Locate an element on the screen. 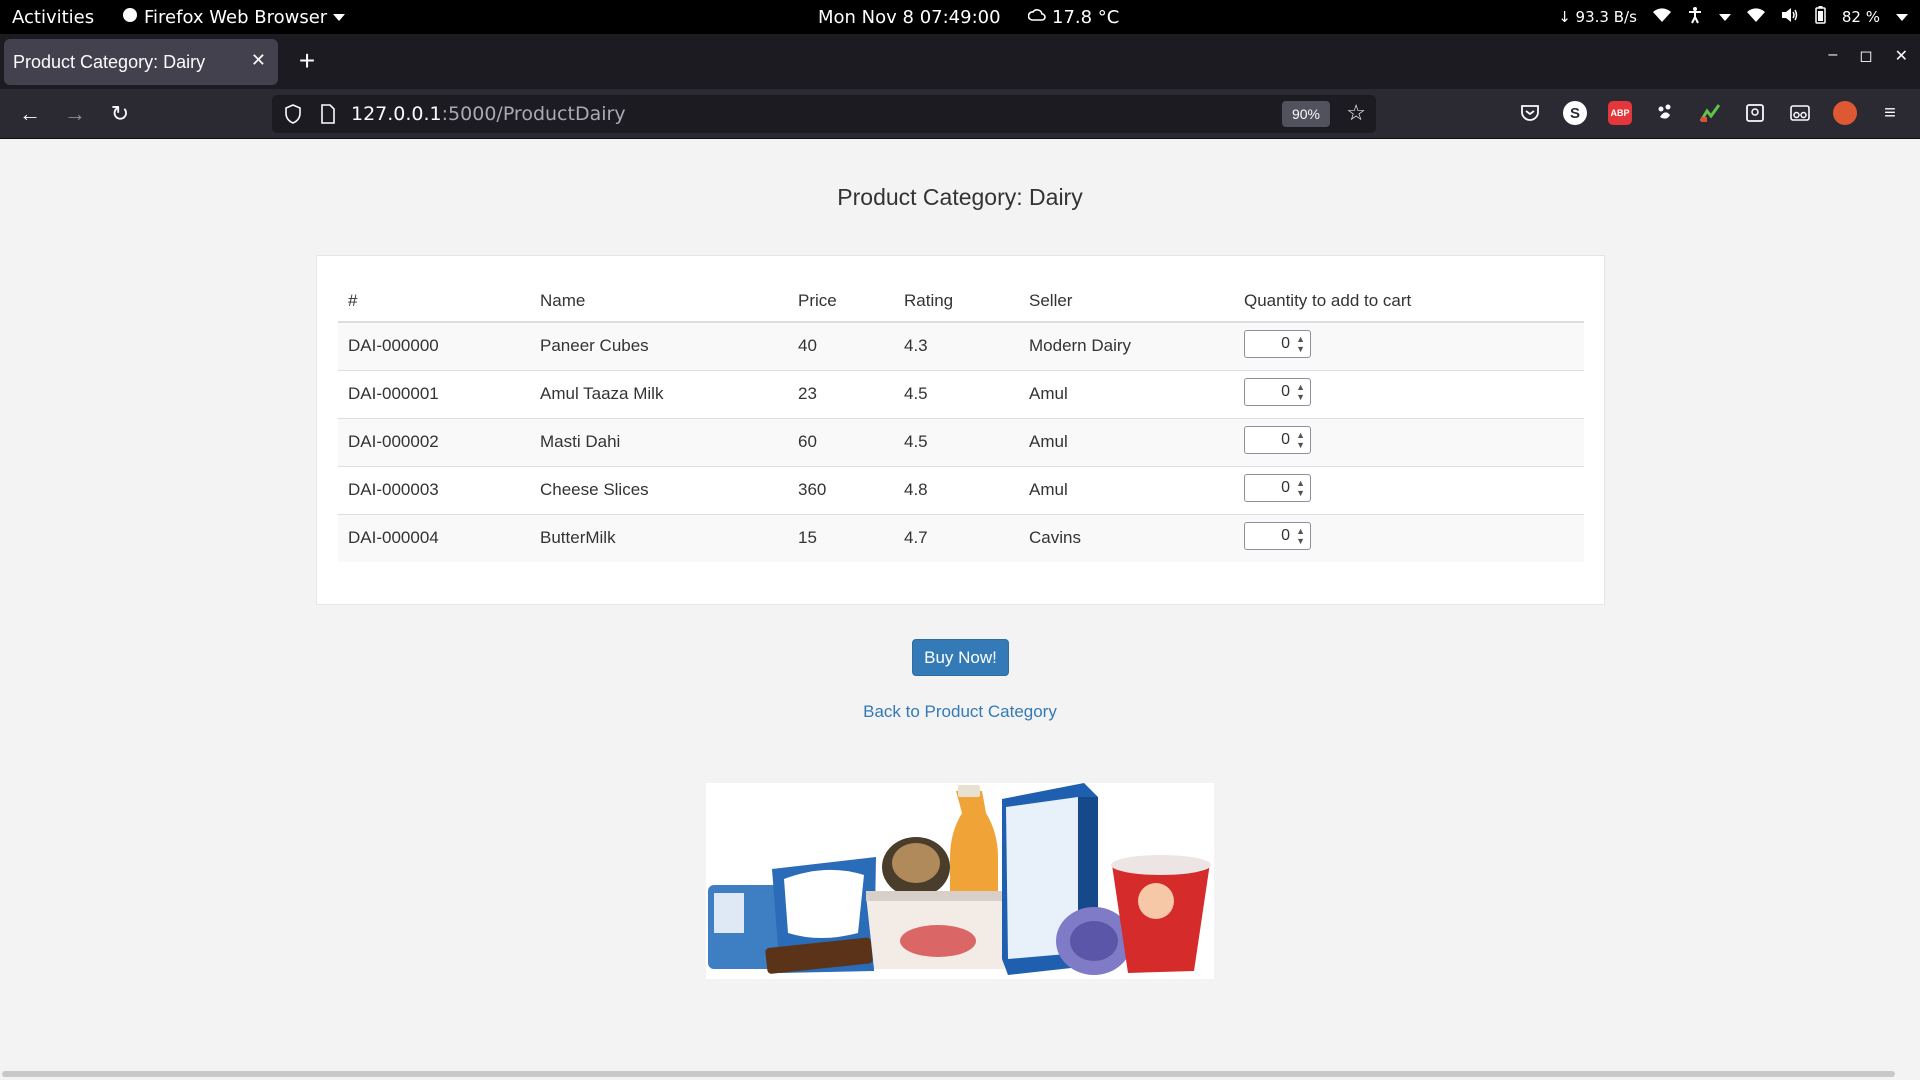 The image size is (1920, 1080). product-rating: 4.7 is located at coordinates (956, 537).